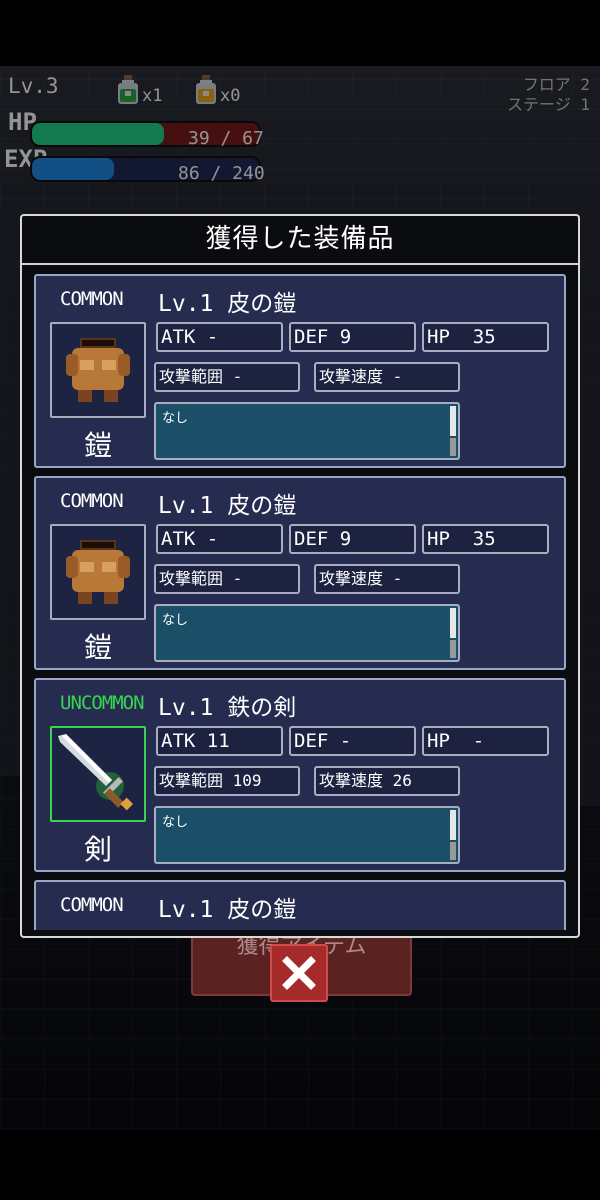 This screenshot has width=600, height=1200. Describe the element at coordinates (227, 708) in the screenshot. I see `item-name: Lv.1 鉄の剣` at that location.